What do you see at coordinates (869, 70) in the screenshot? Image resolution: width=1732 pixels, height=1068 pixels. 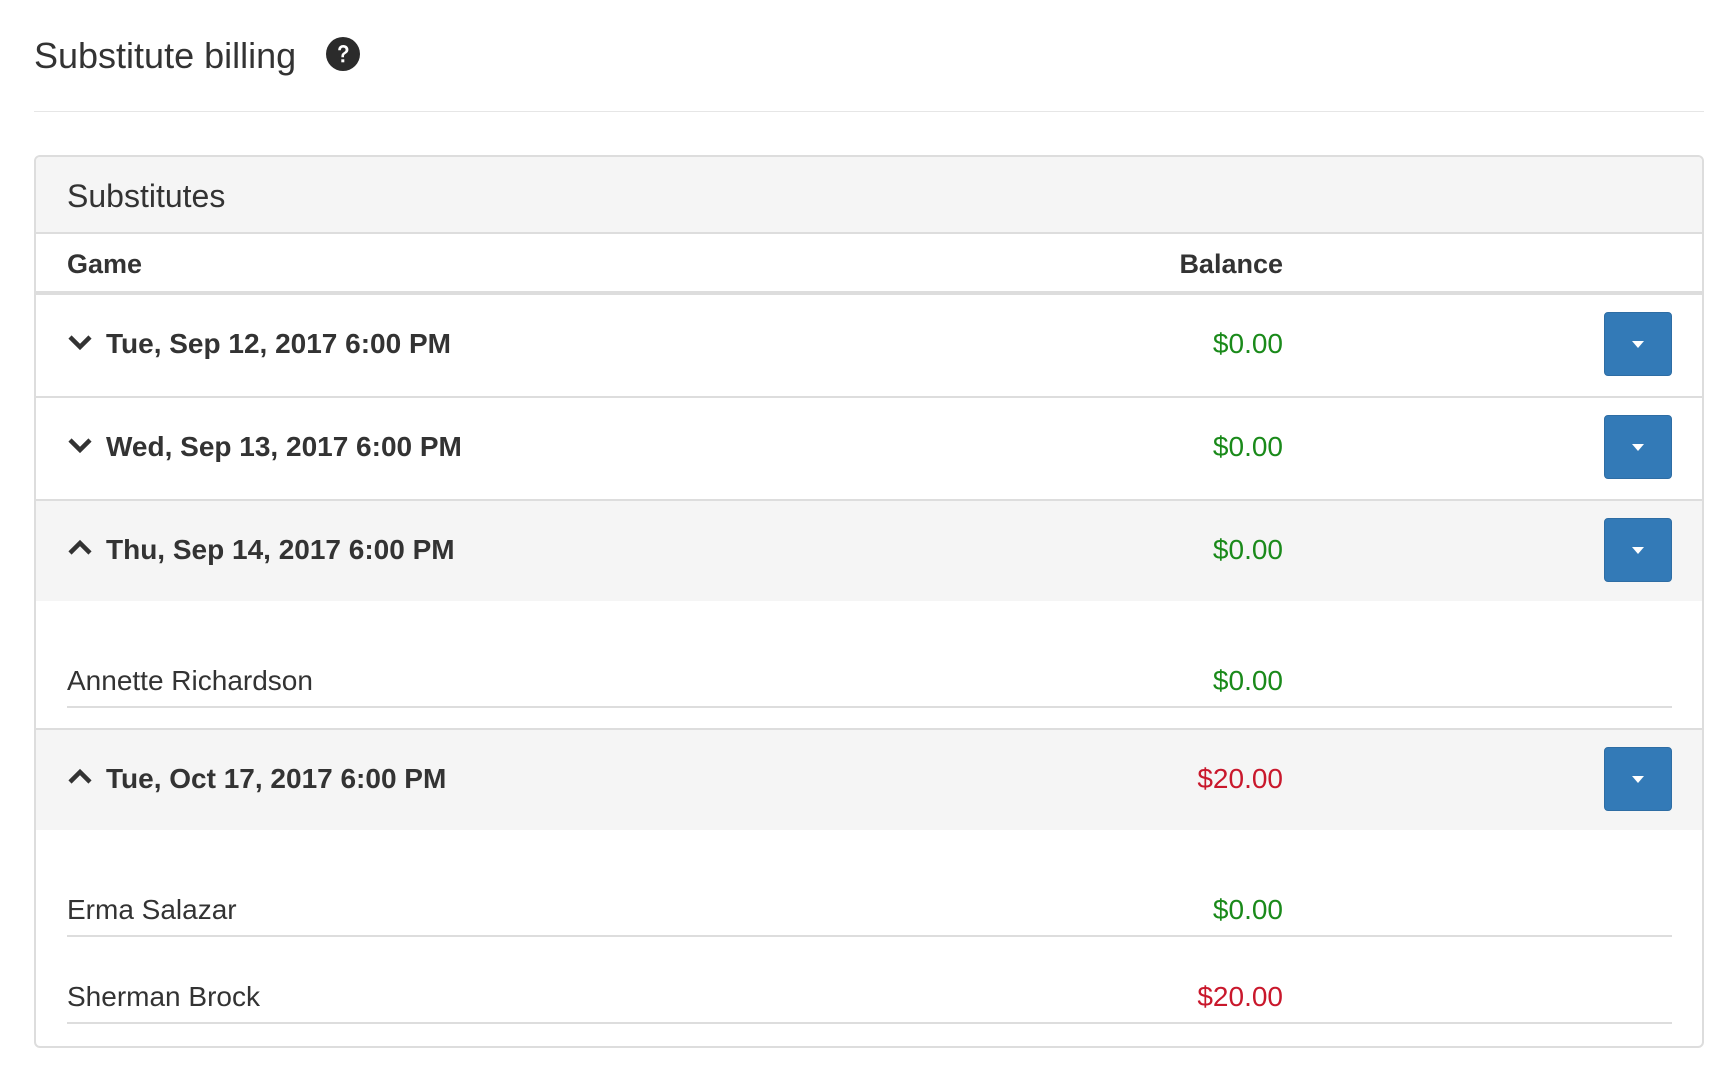 I see `page-header: Substitute billing` at bounding box center [869, 70].